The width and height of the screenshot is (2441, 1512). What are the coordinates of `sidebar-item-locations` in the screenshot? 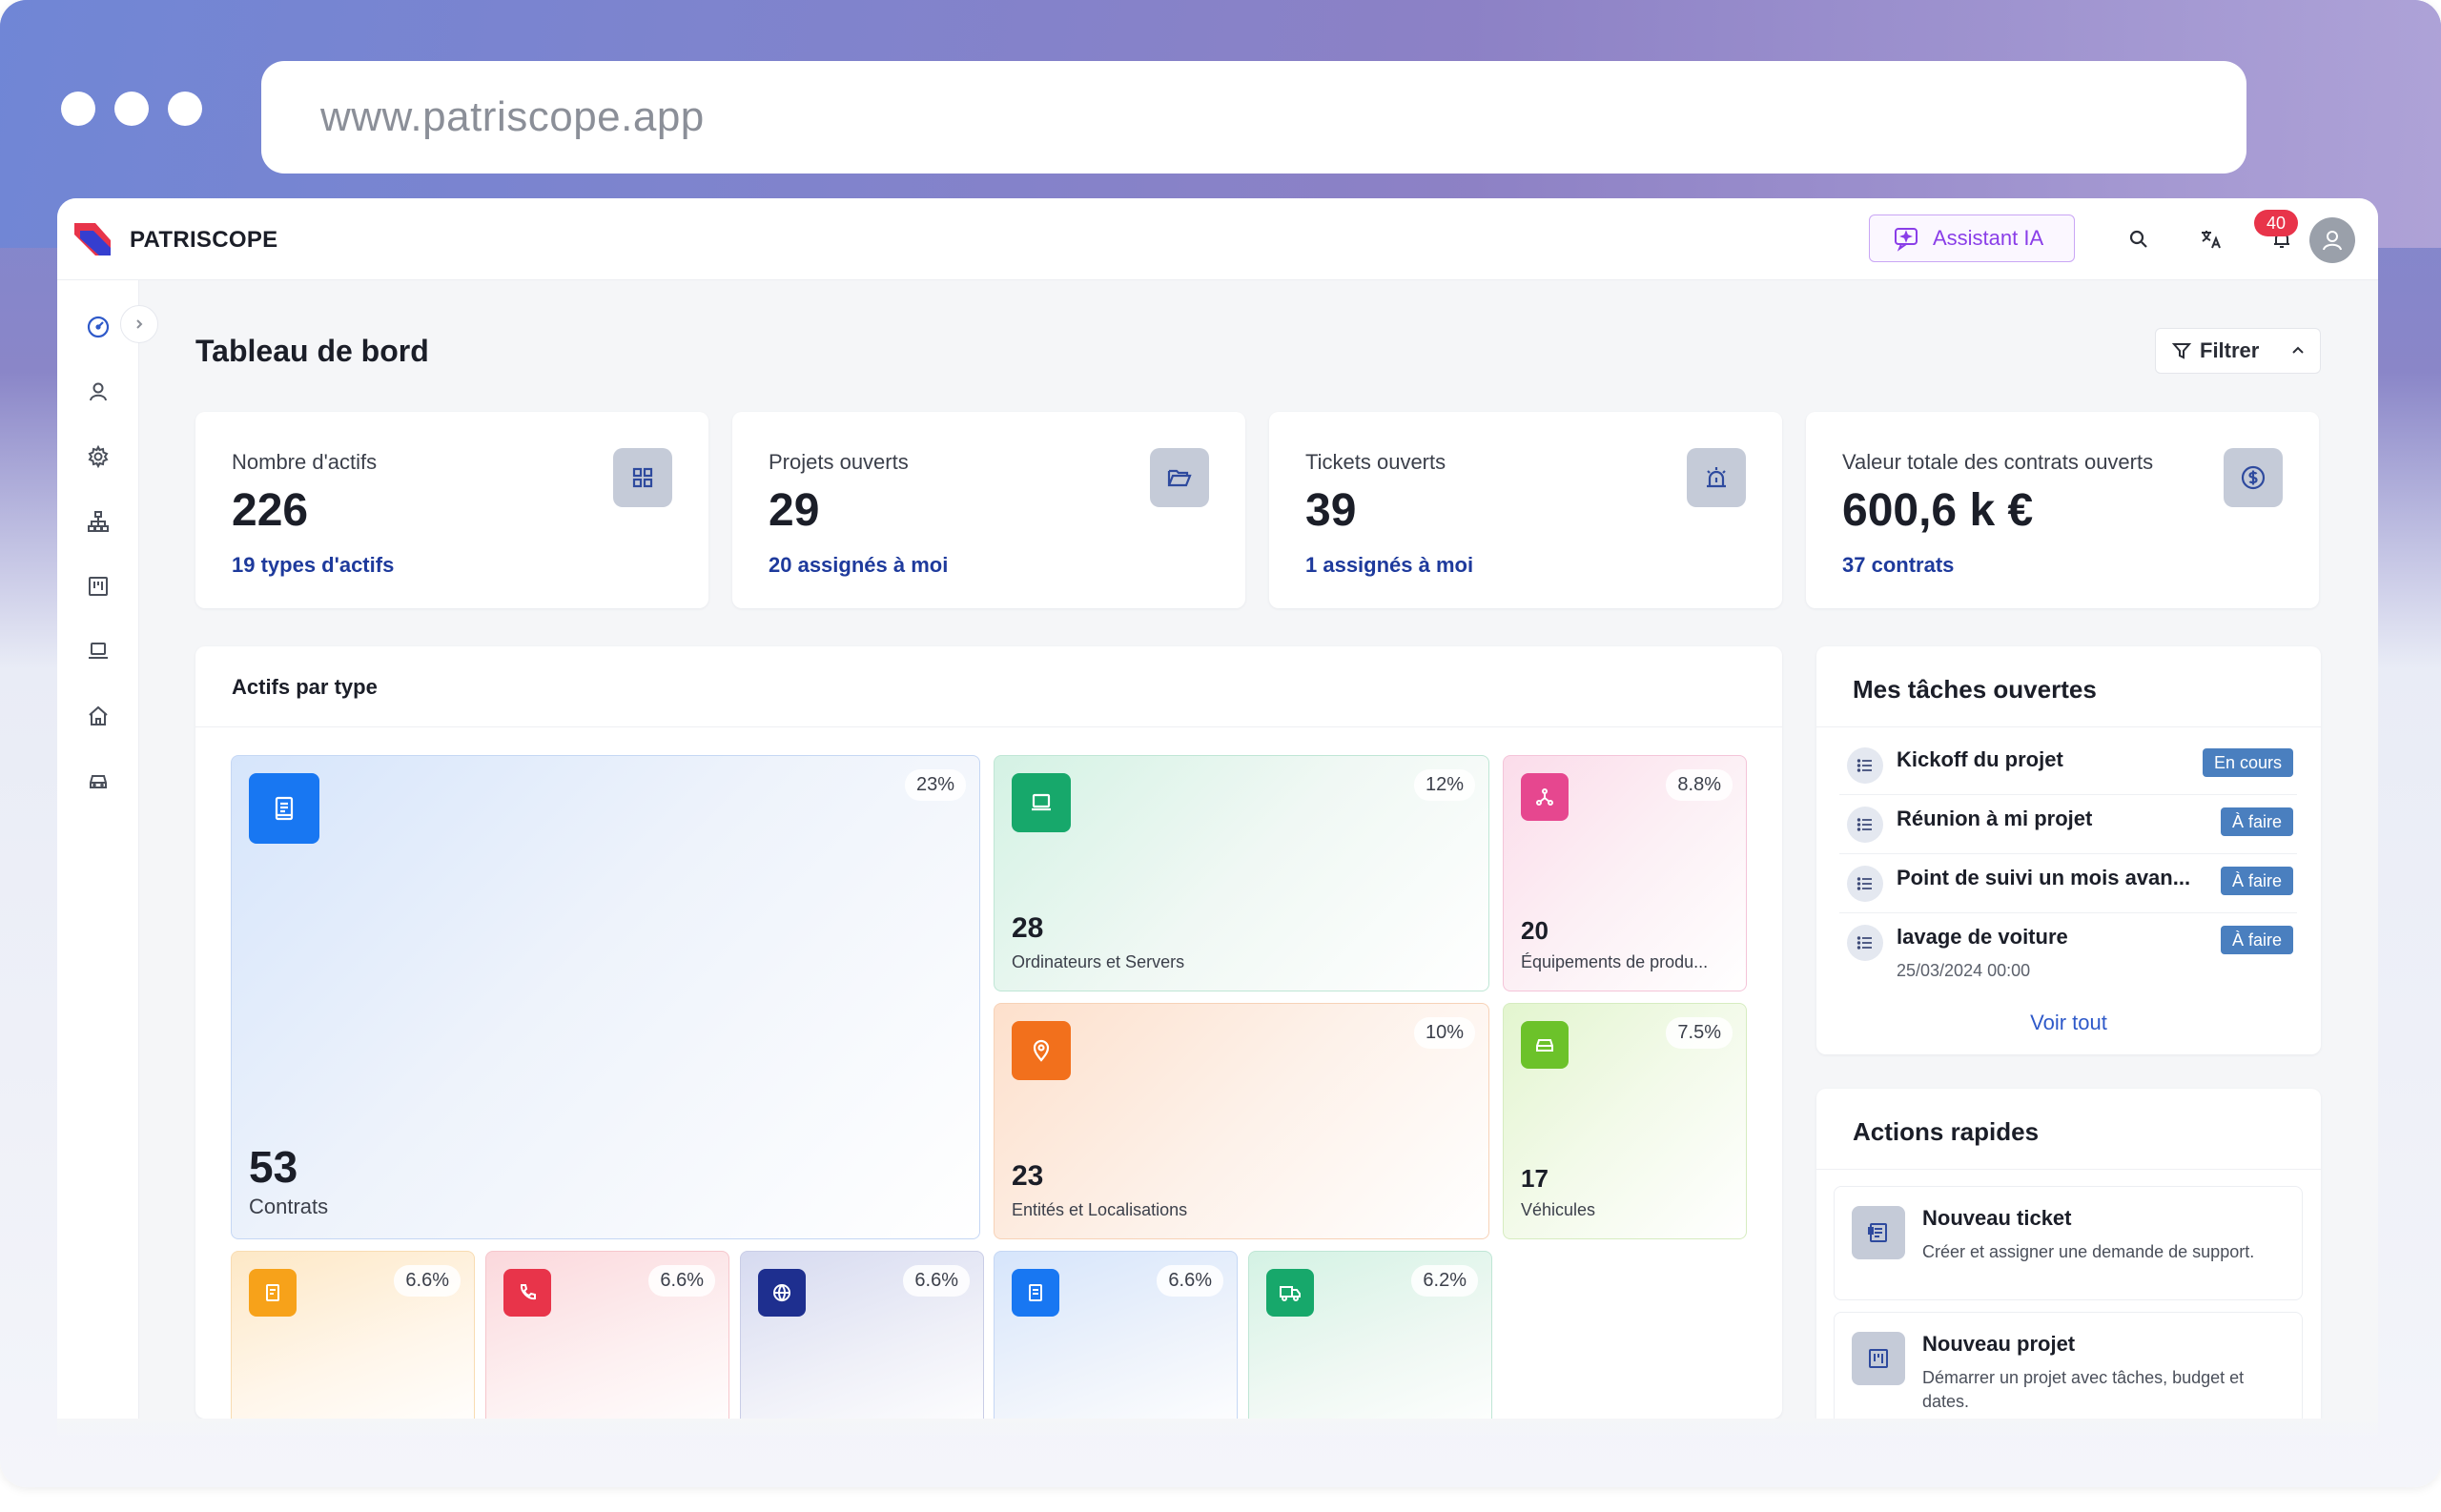 It's located at (98, 716).